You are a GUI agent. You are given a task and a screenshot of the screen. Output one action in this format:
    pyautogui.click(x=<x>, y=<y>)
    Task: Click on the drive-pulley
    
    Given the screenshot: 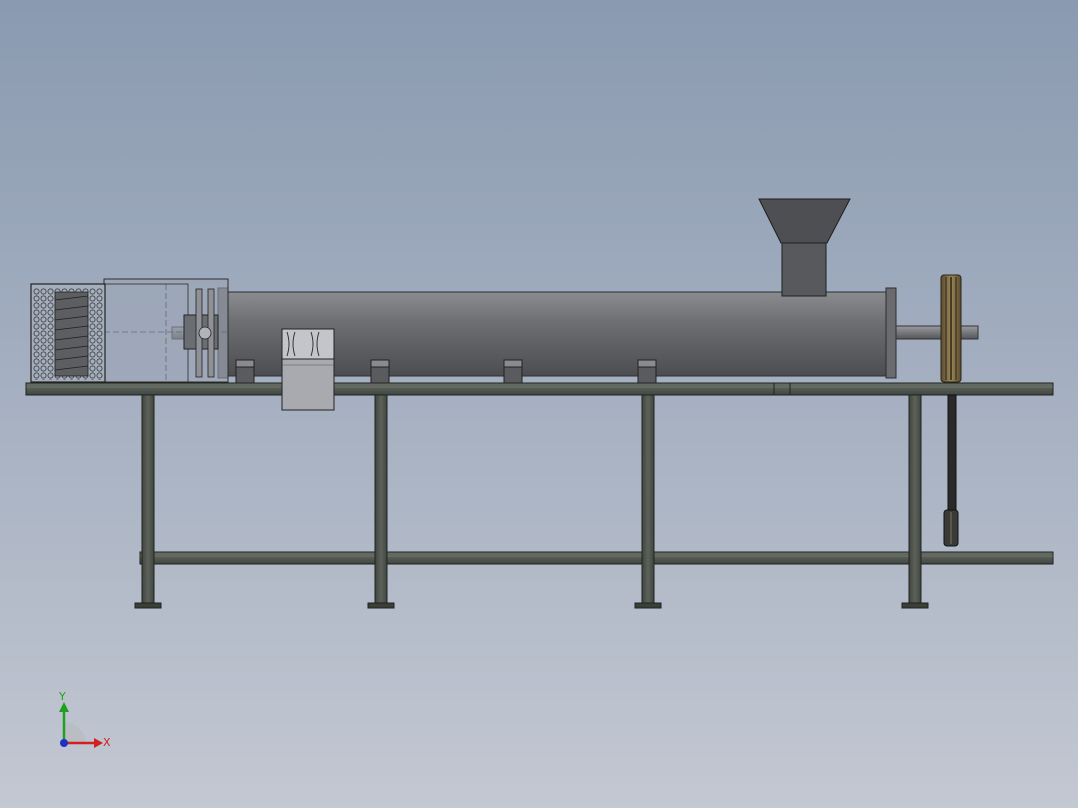 What is the action you would take?
    pyautogui.click(x=951, y=328)
    